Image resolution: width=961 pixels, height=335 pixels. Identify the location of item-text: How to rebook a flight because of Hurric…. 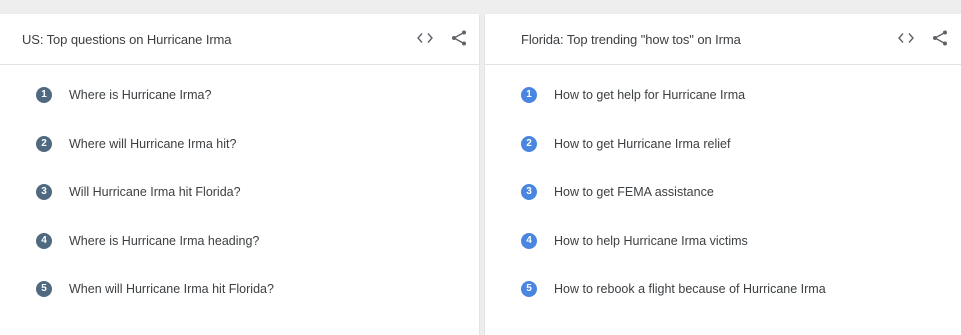
(690, 289).